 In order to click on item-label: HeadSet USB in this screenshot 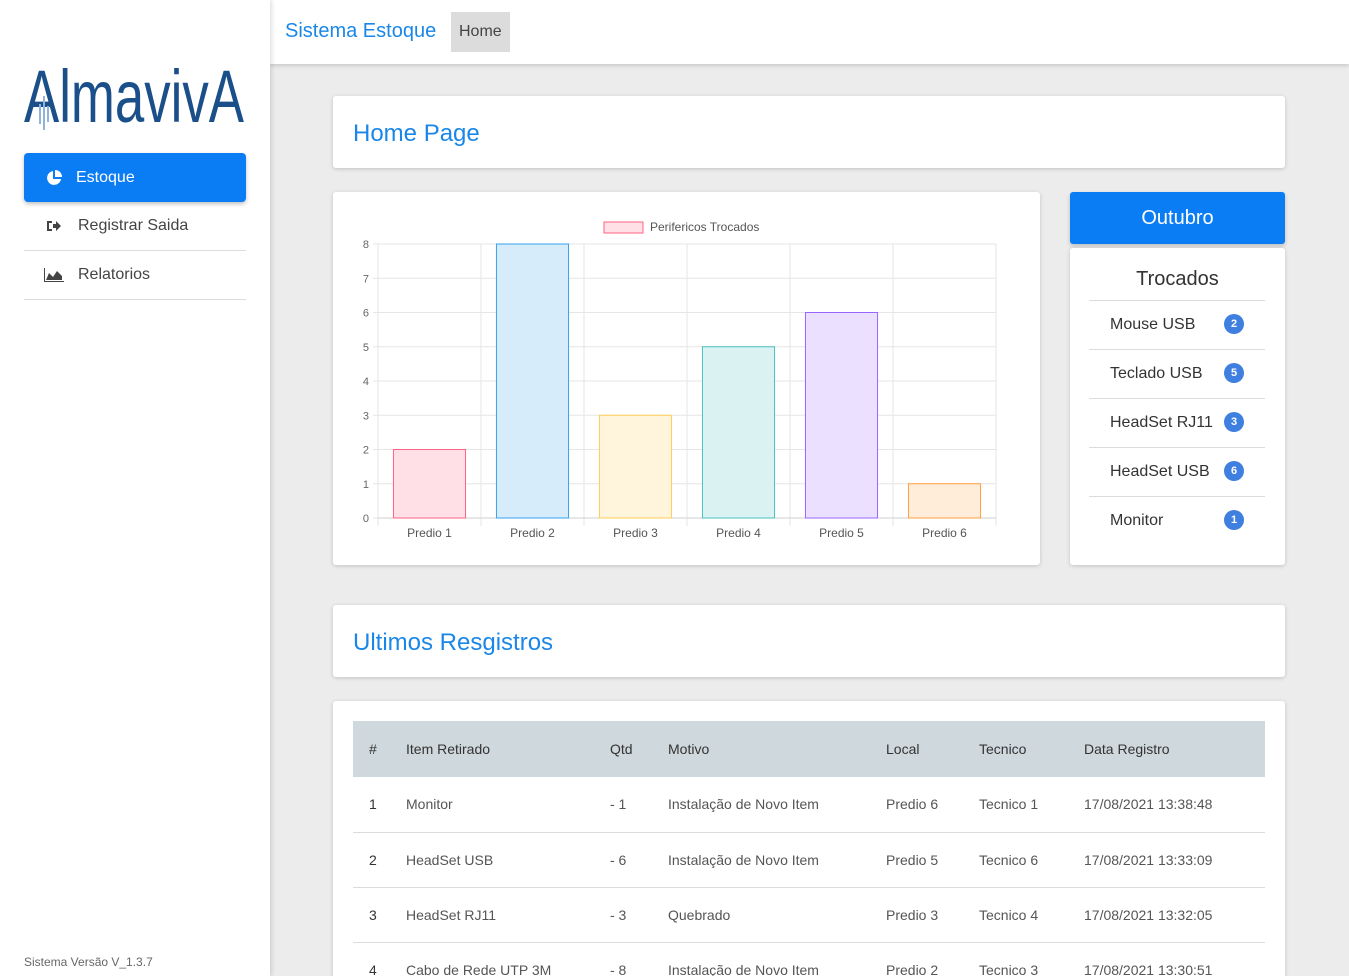, I will do `click(1160, 471)`.